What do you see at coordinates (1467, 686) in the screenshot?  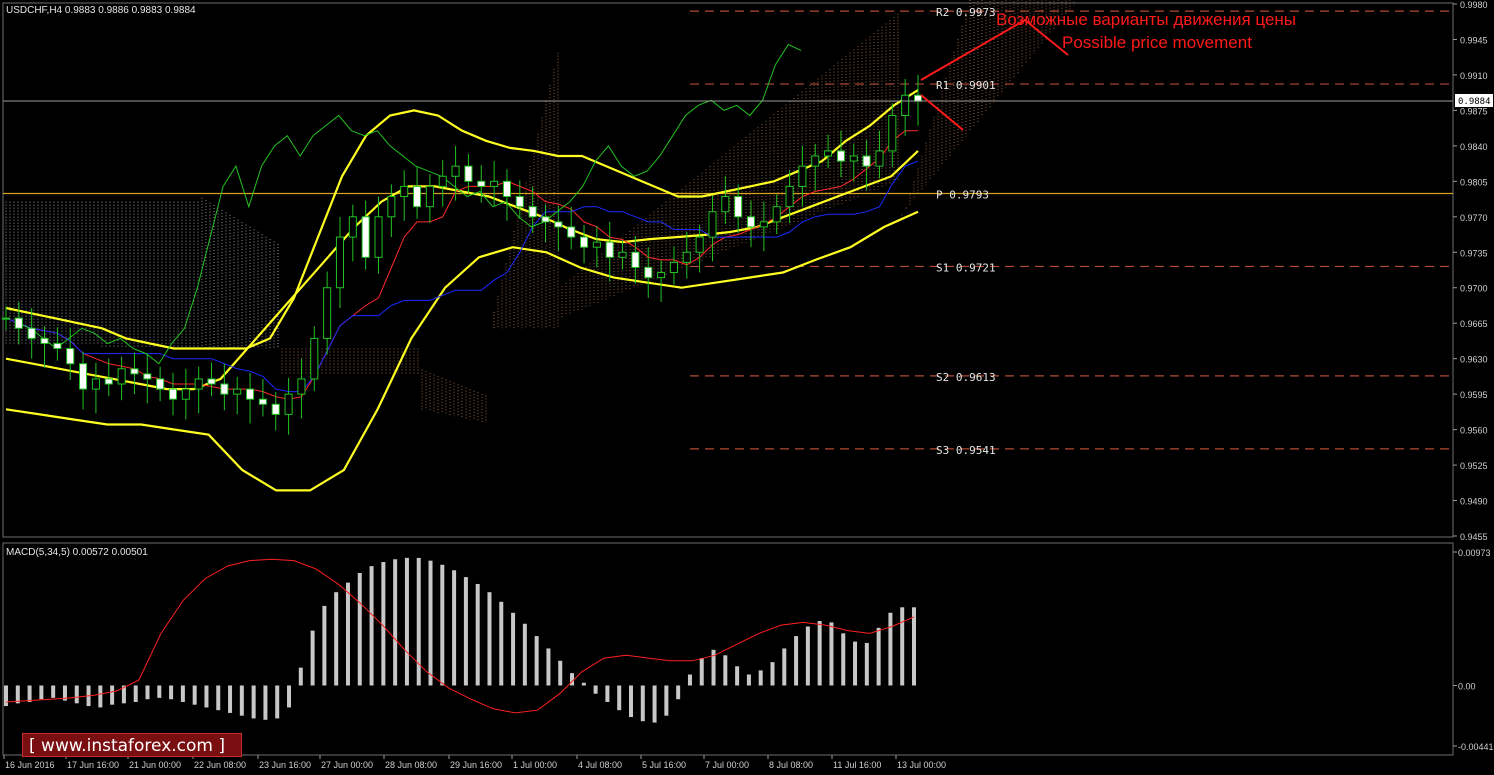 I see `macd-tick-label: 0.00` at bounding box center [1467, 686].